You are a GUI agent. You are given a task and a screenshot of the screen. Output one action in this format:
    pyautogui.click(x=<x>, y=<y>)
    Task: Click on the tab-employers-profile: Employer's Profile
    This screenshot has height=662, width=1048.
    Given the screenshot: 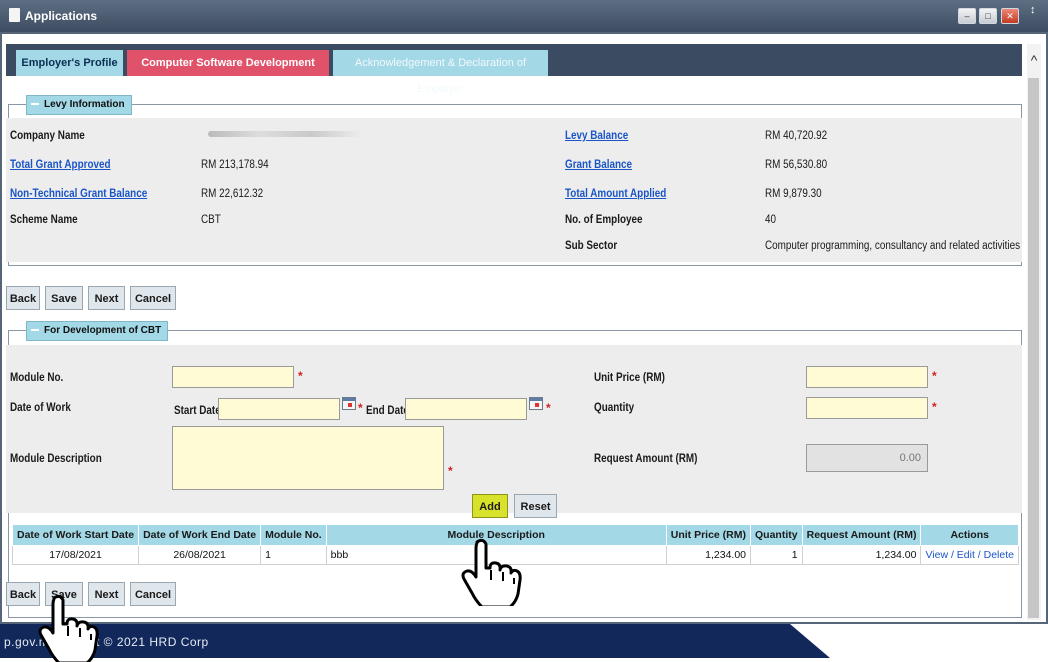 What is the action you would take?
    pyautogui.click(x=69, y=63)
    